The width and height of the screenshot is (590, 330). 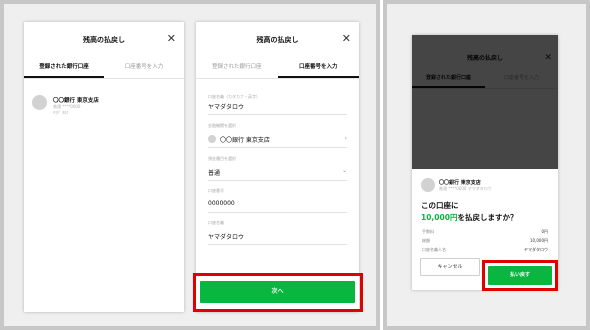 What do you see at coordinates (214, 173) in the screenshot?
I see `account-type-value: 普通` at bounding box center [214, 173].